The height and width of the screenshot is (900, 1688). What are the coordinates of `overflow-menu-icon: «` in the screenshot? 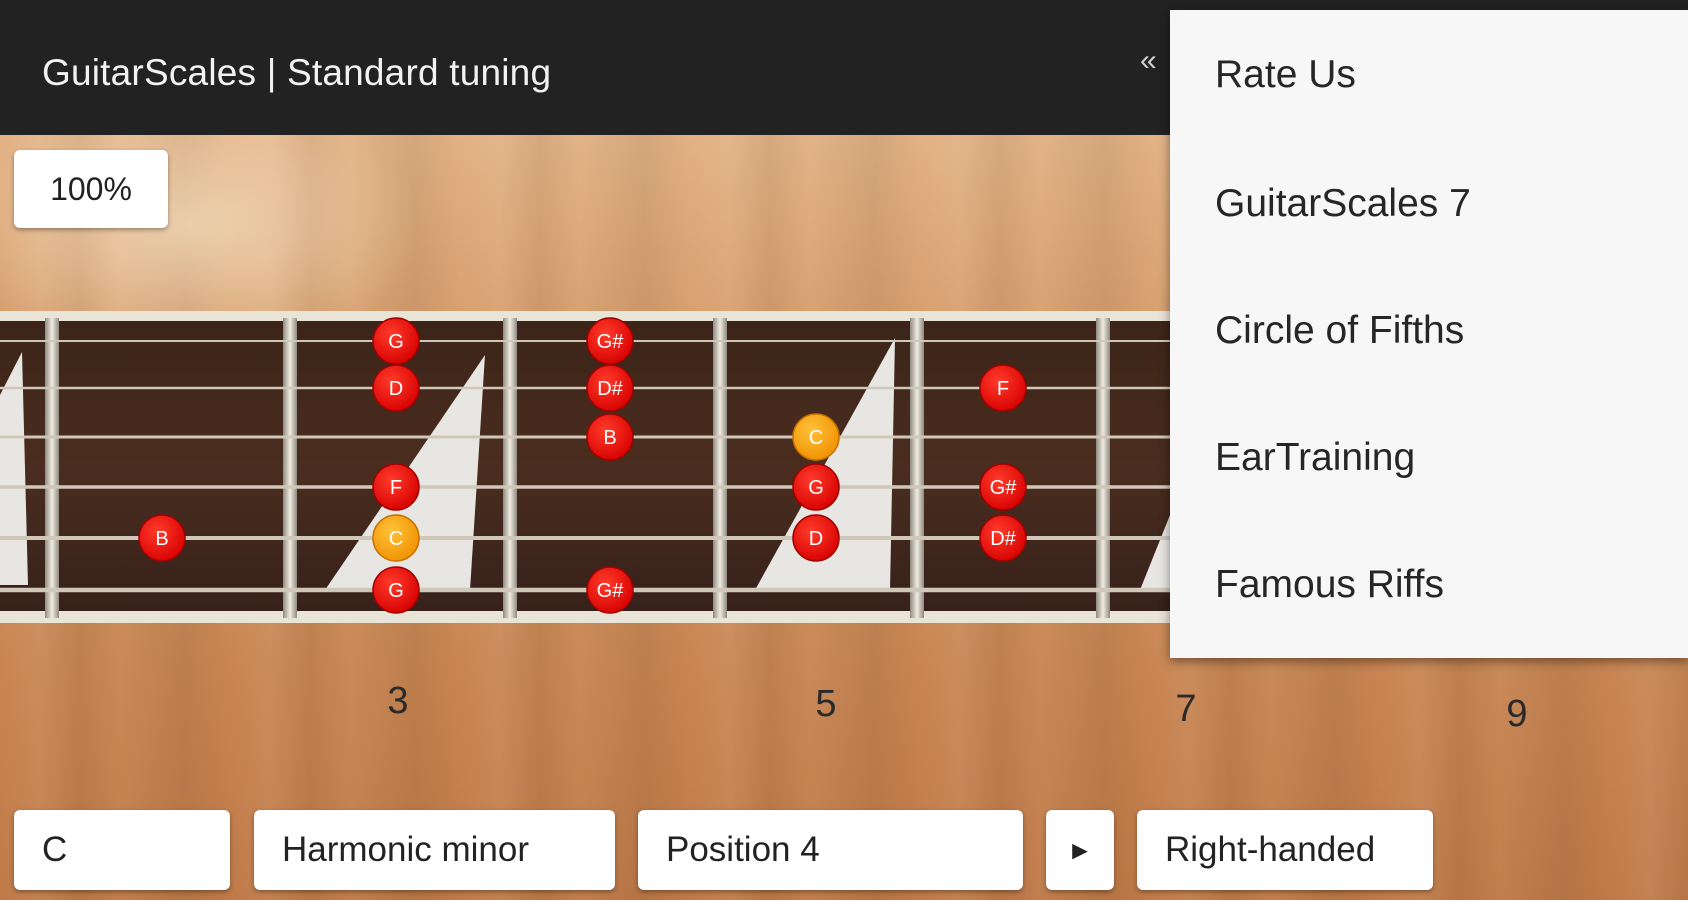 It's located at (1148, 61).